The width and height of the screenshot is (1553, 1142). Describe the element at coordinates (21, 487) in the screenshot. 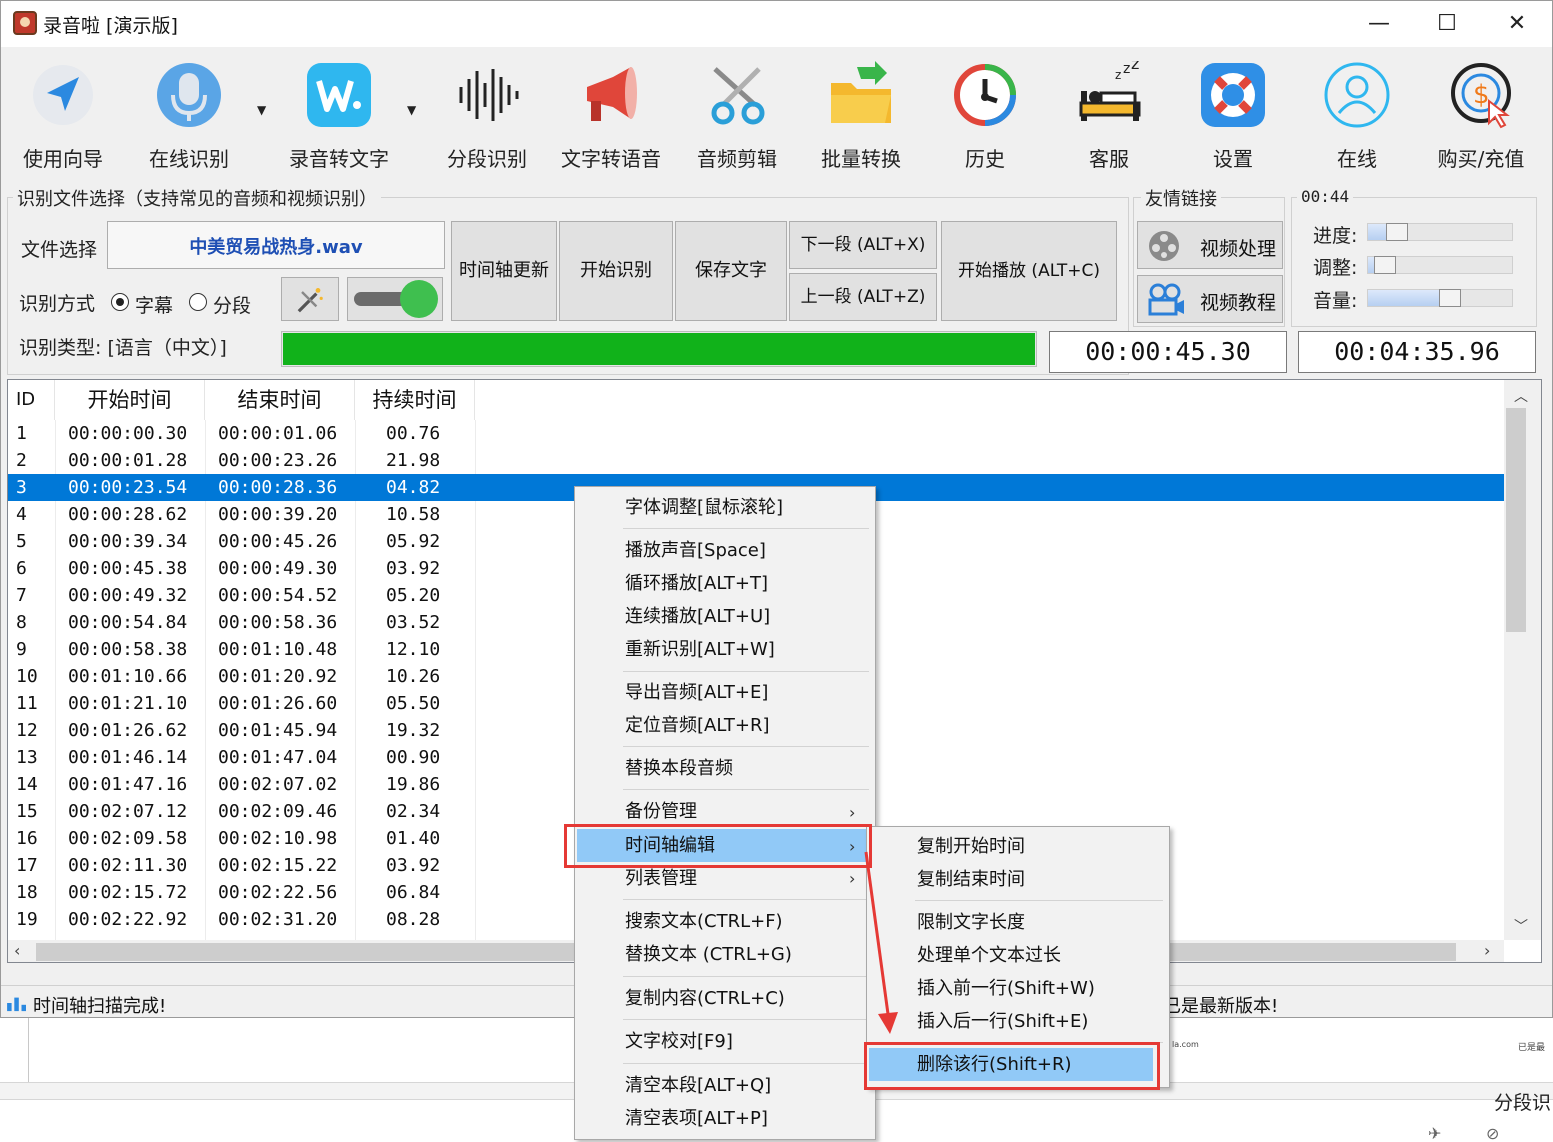

I see `cell-id: 3` at that location.